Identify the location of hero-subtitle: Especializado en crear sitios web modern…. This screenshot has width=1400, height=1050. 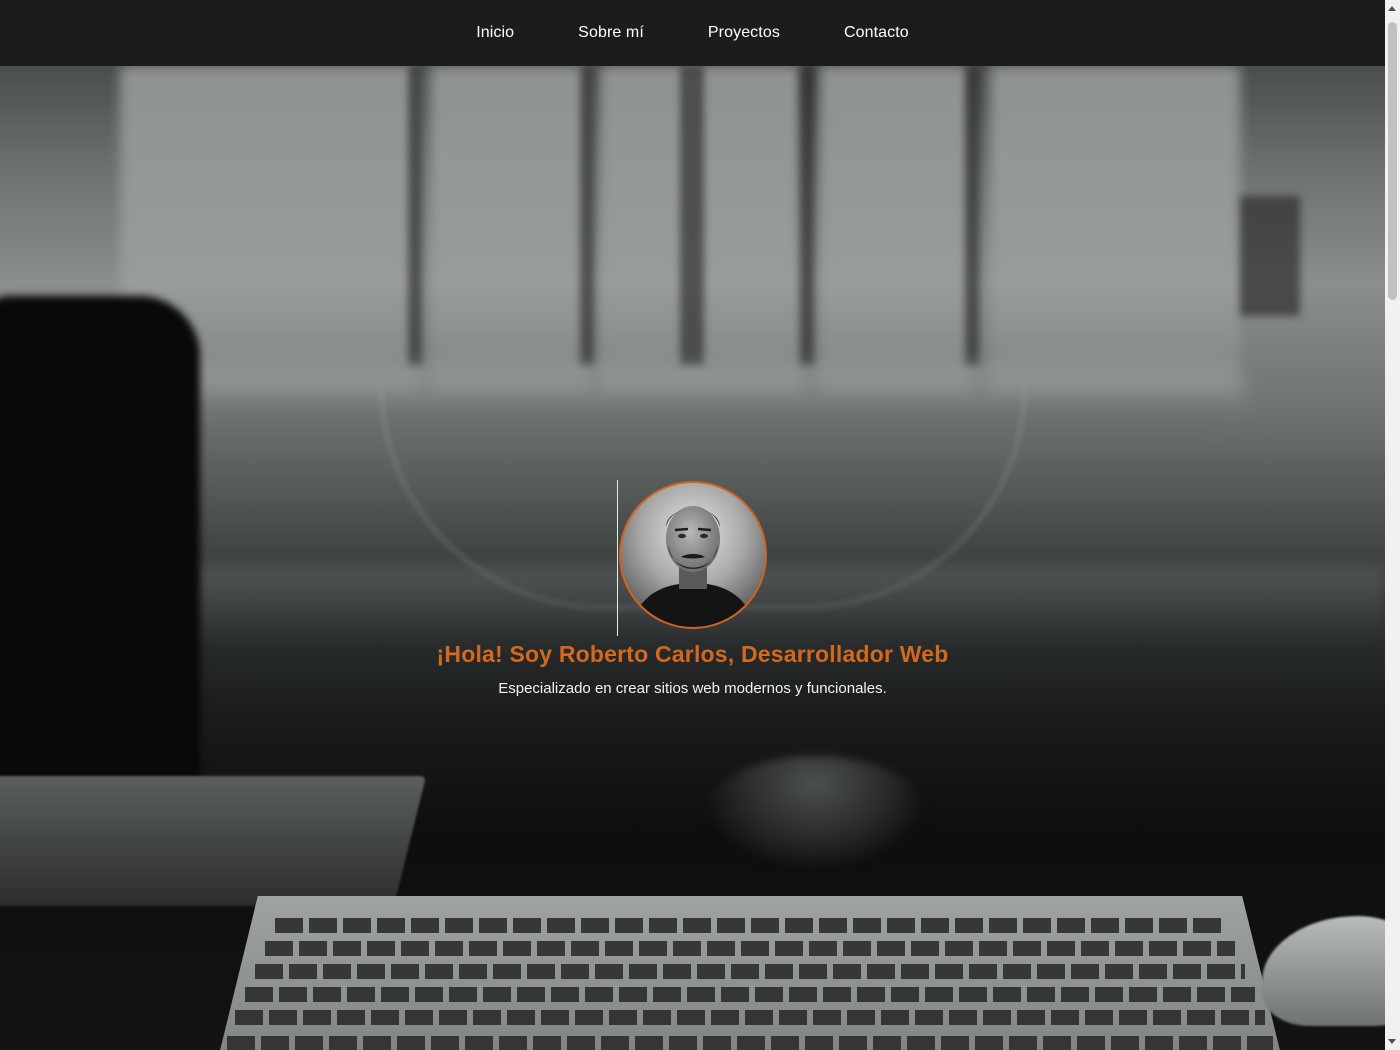
(692, 688).